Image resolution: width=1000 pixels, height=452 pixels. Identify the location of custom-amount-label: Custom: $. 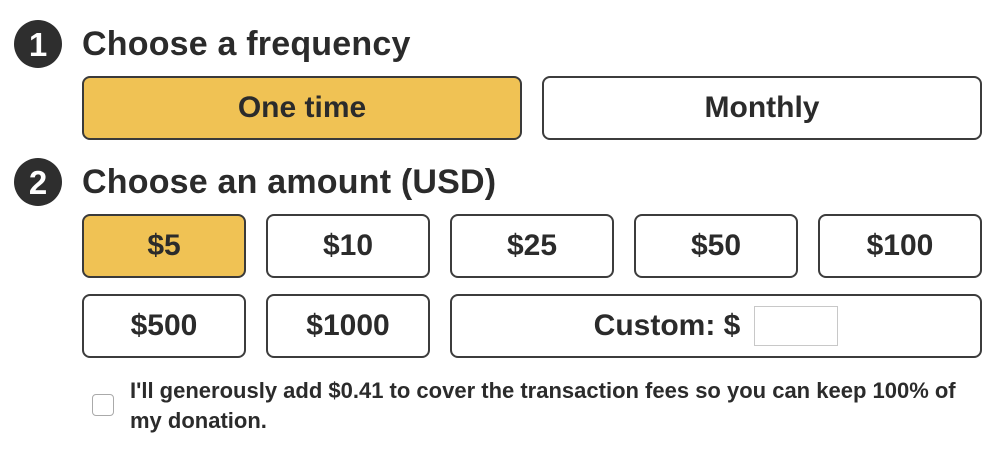
(667, 325).